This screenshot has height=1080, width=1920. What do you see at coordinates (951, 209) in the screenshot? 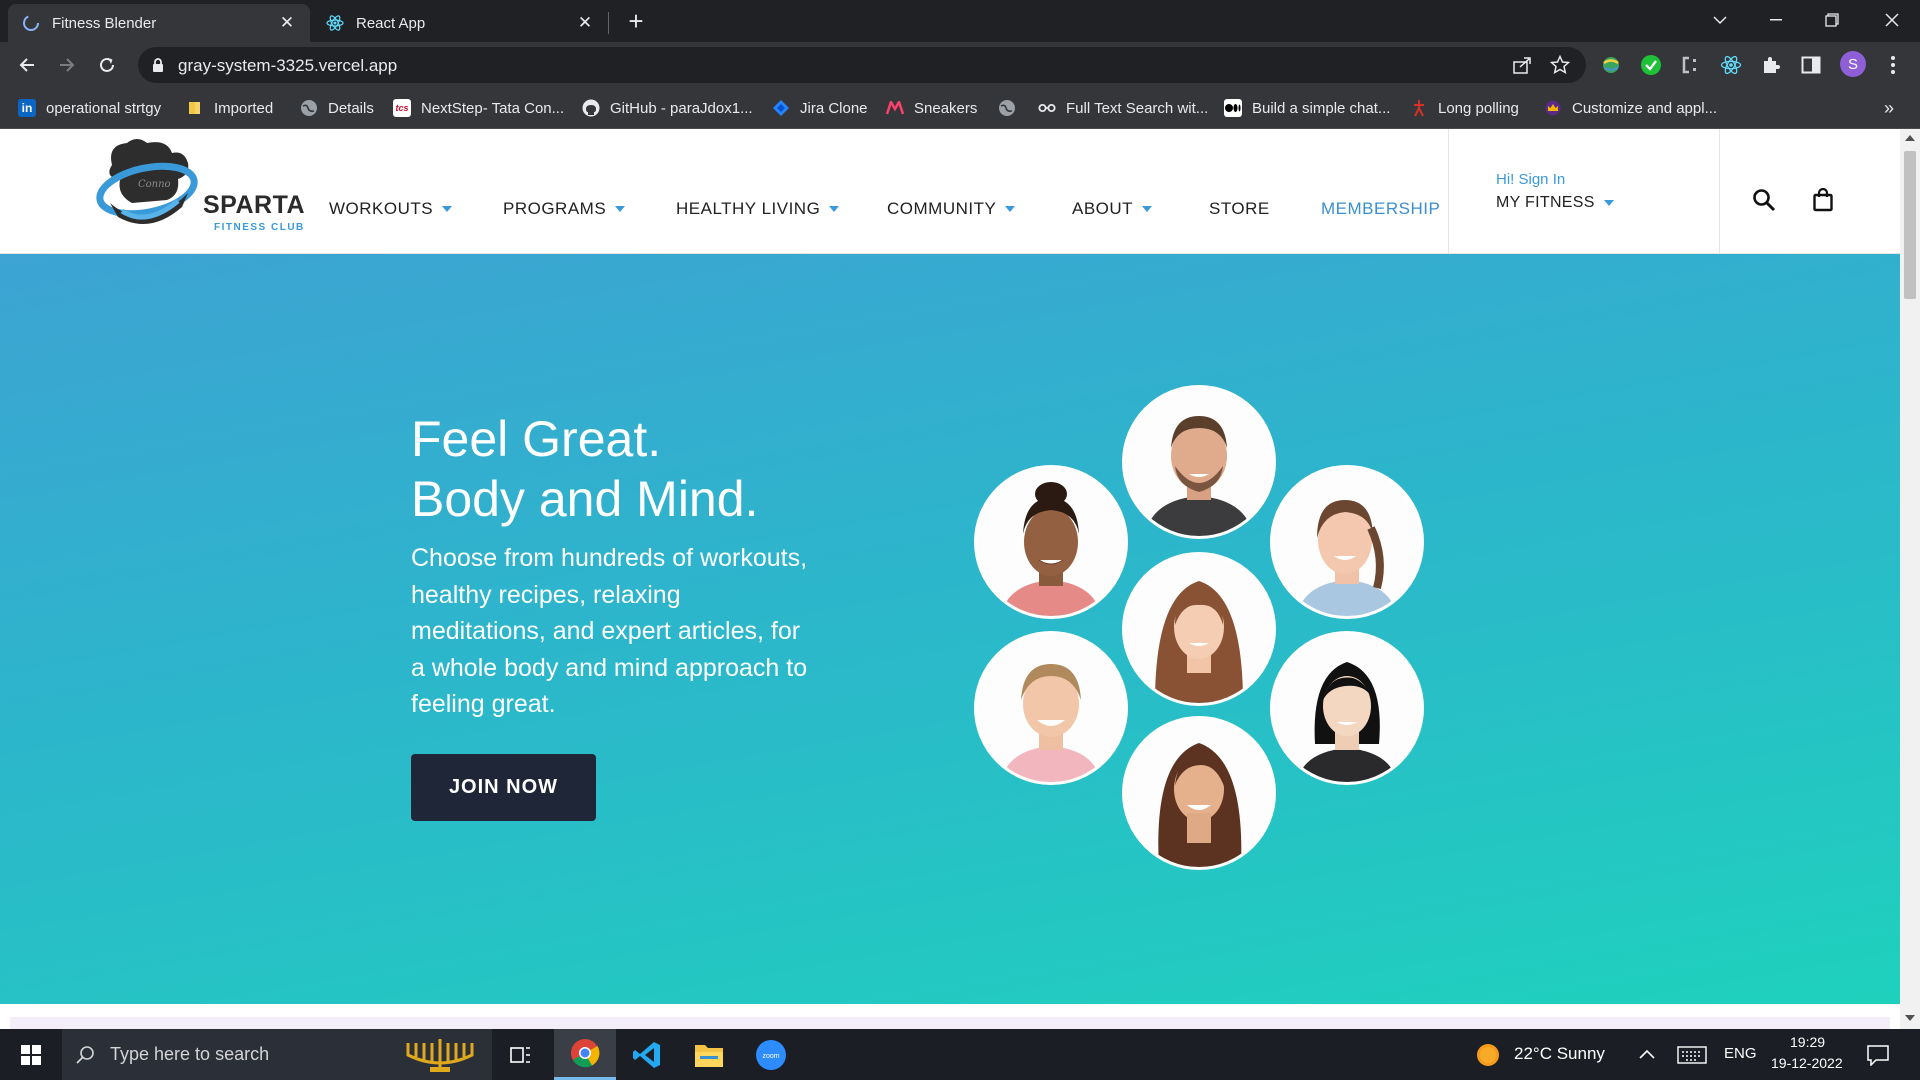
I see `nav-community: COMMUNITY` at bounding box center [951, 209].